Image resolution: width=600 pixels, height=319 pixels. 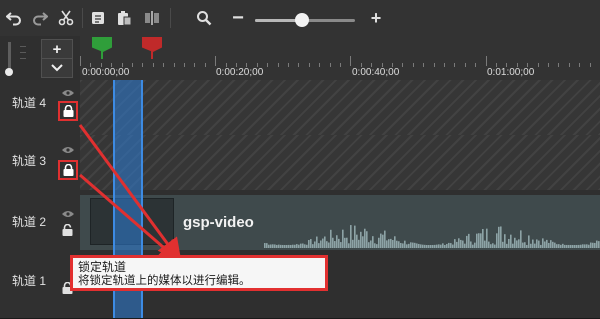 I want to click on track-name: 轨道 3, so click(x=29, y=161).